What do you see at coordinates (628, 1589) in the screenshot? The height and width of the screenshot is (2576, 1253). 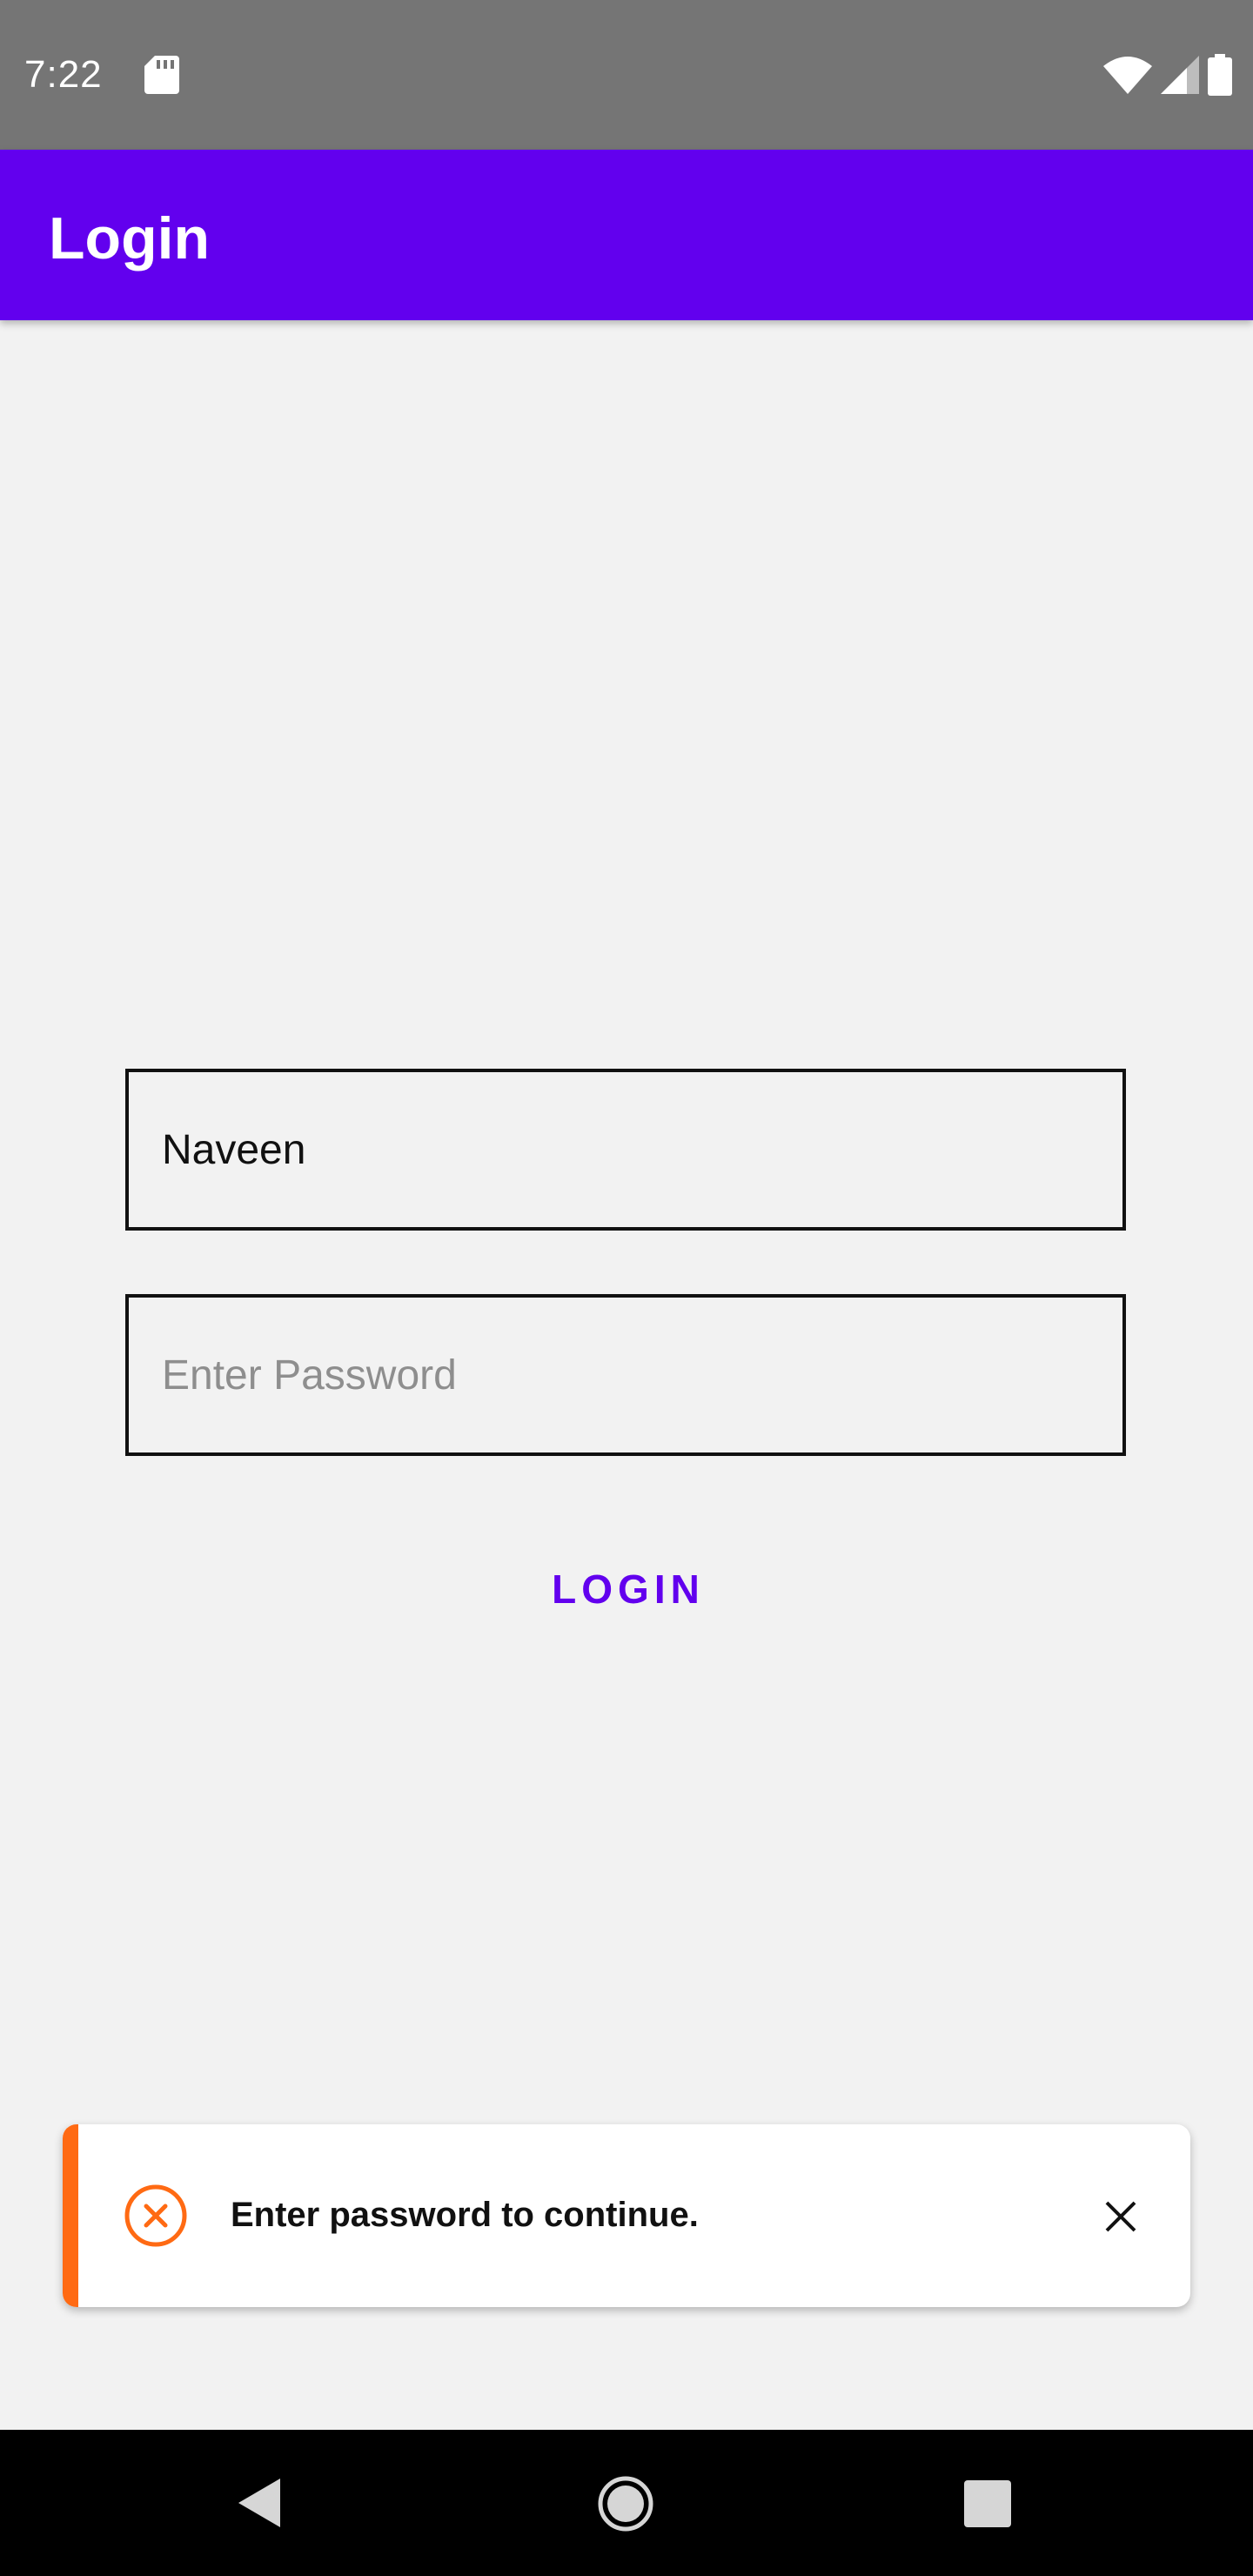 I see `login-button: LOGIN` at bounding box center [628, 1589].